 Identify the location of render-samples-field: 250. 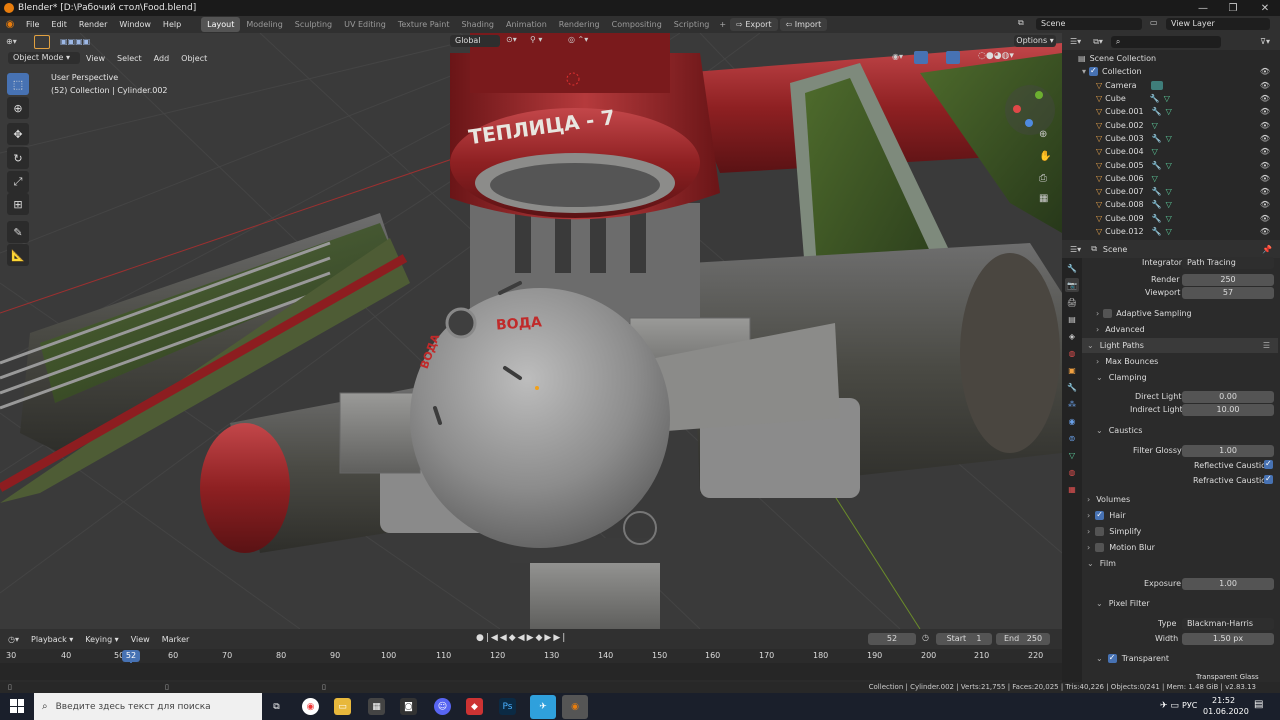
(1228, 280).